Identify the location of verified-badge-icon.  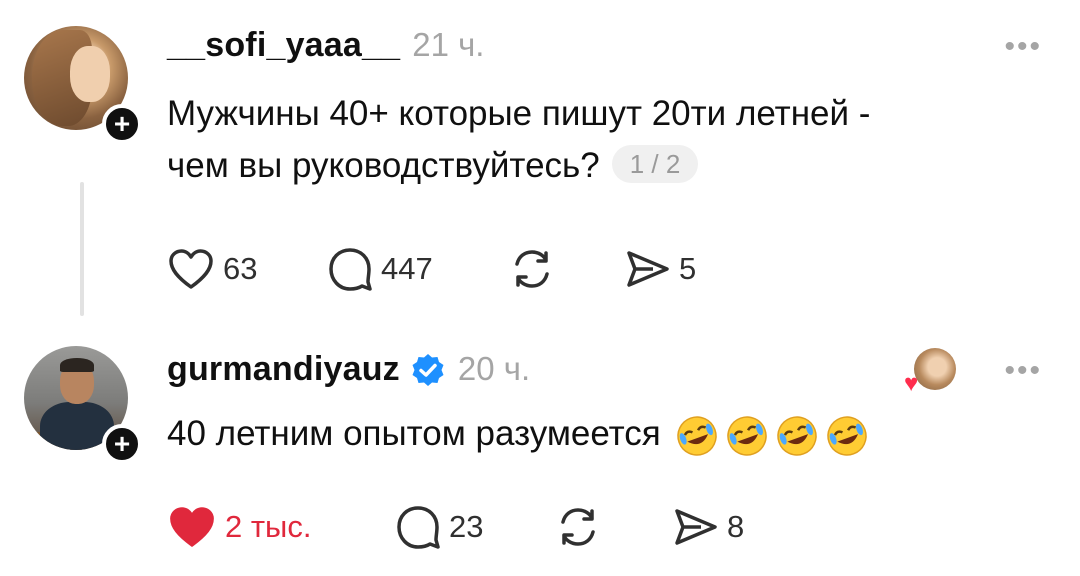
(428, 369).